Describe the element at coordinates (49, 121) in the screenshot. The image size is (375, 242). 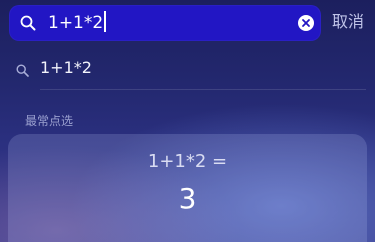
I see `section-header: 最常点选` at that location.